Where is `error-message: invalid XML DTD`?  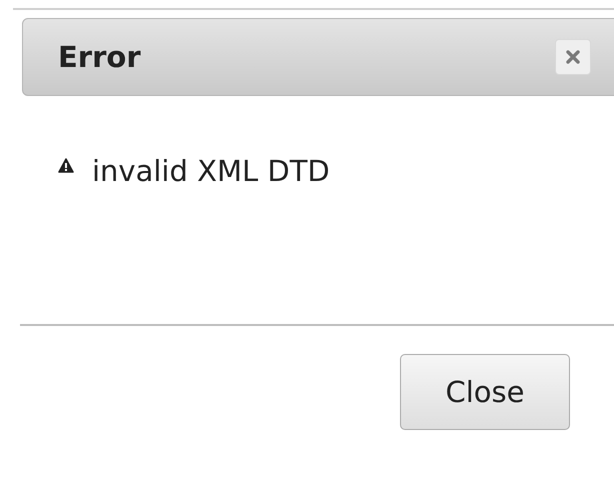 error-message: invalid XML DTD is located at coordinates (211, 171).